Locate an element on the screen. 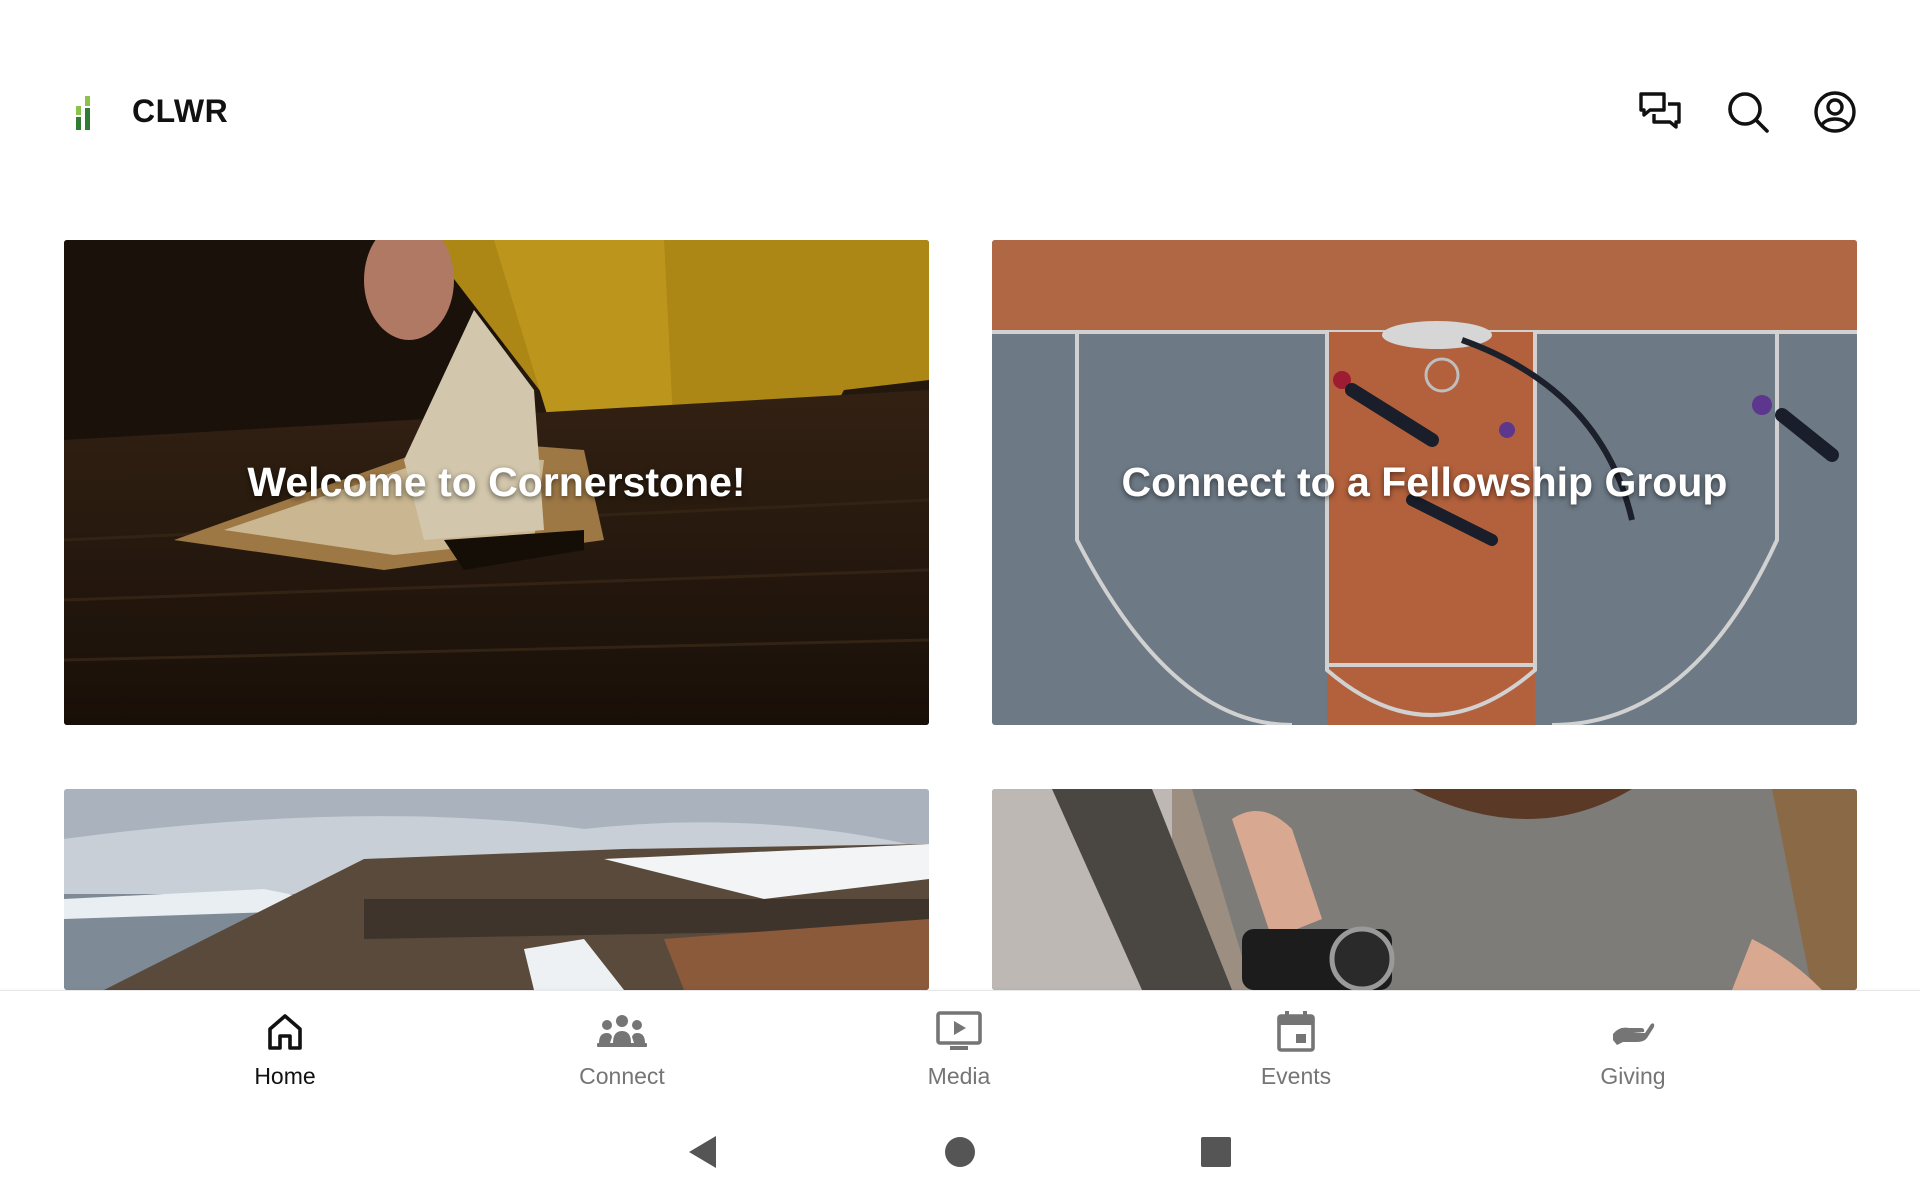  clwr-logo is located at coordinates (83, 113).